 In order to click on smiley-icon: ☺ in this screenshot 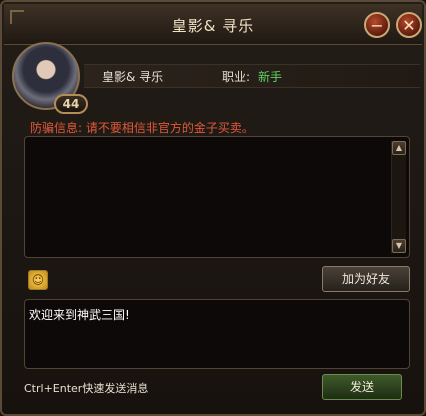, I will do `click(38, 280)`.